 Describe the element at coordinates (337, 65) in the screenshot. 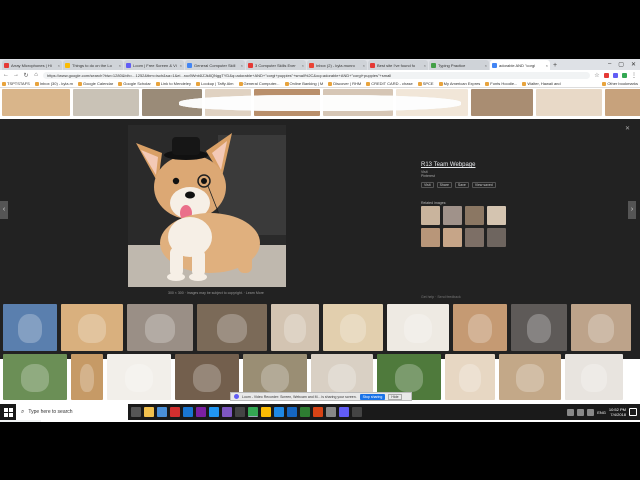

I see `browser-tab: Inbox (2) - kyla.munro ×` at that location.